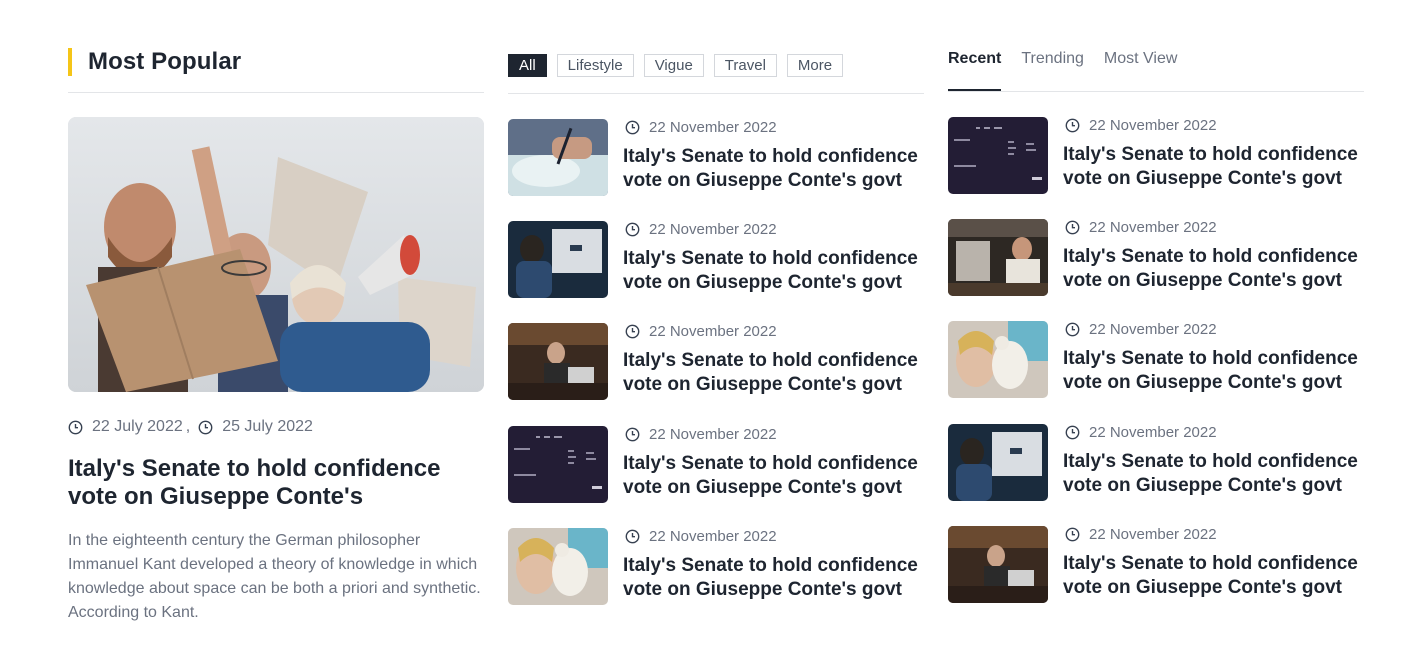 Image resolution: width=1422 pixels, height=659 pixels. I want to click on filter-travel: Travel, so click(745, 65).